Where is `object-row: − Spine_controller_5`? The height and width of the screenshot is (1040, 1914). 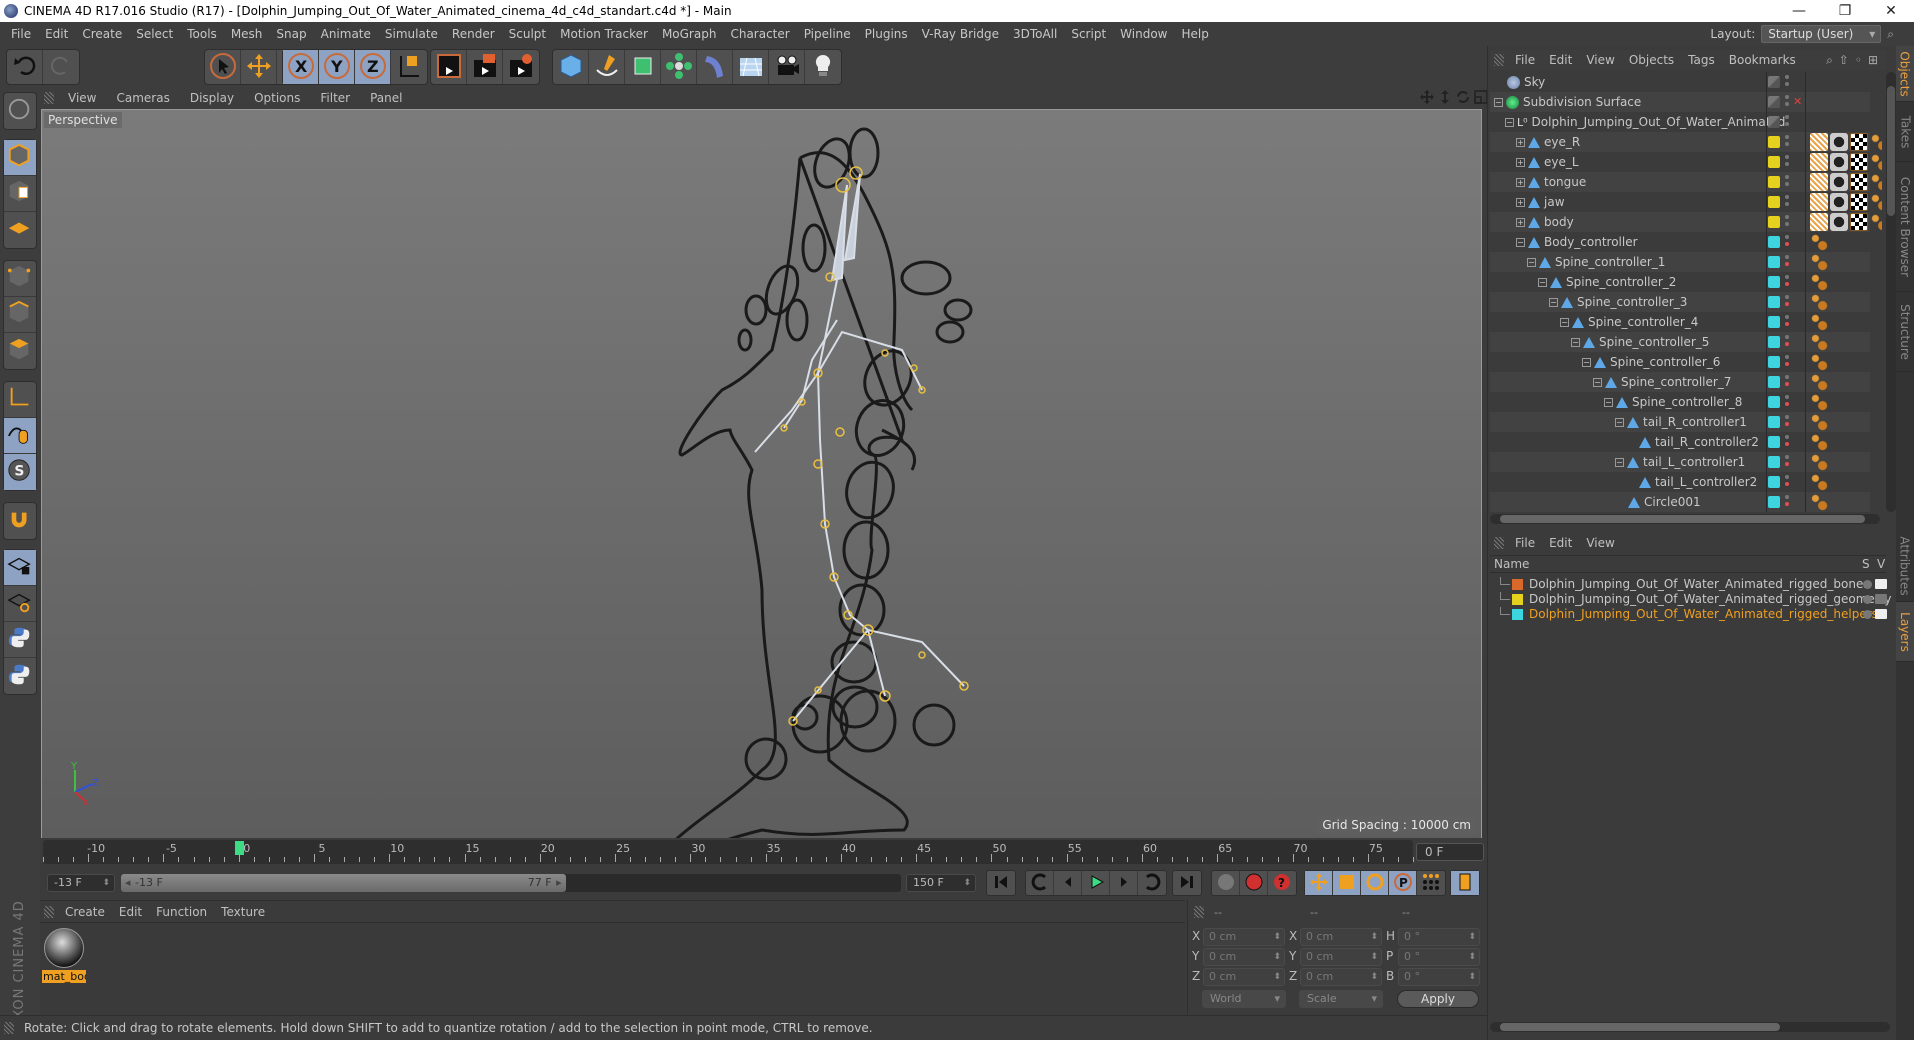 object-row: − Spine_controller_5 is located at coordinates (1680, 342).